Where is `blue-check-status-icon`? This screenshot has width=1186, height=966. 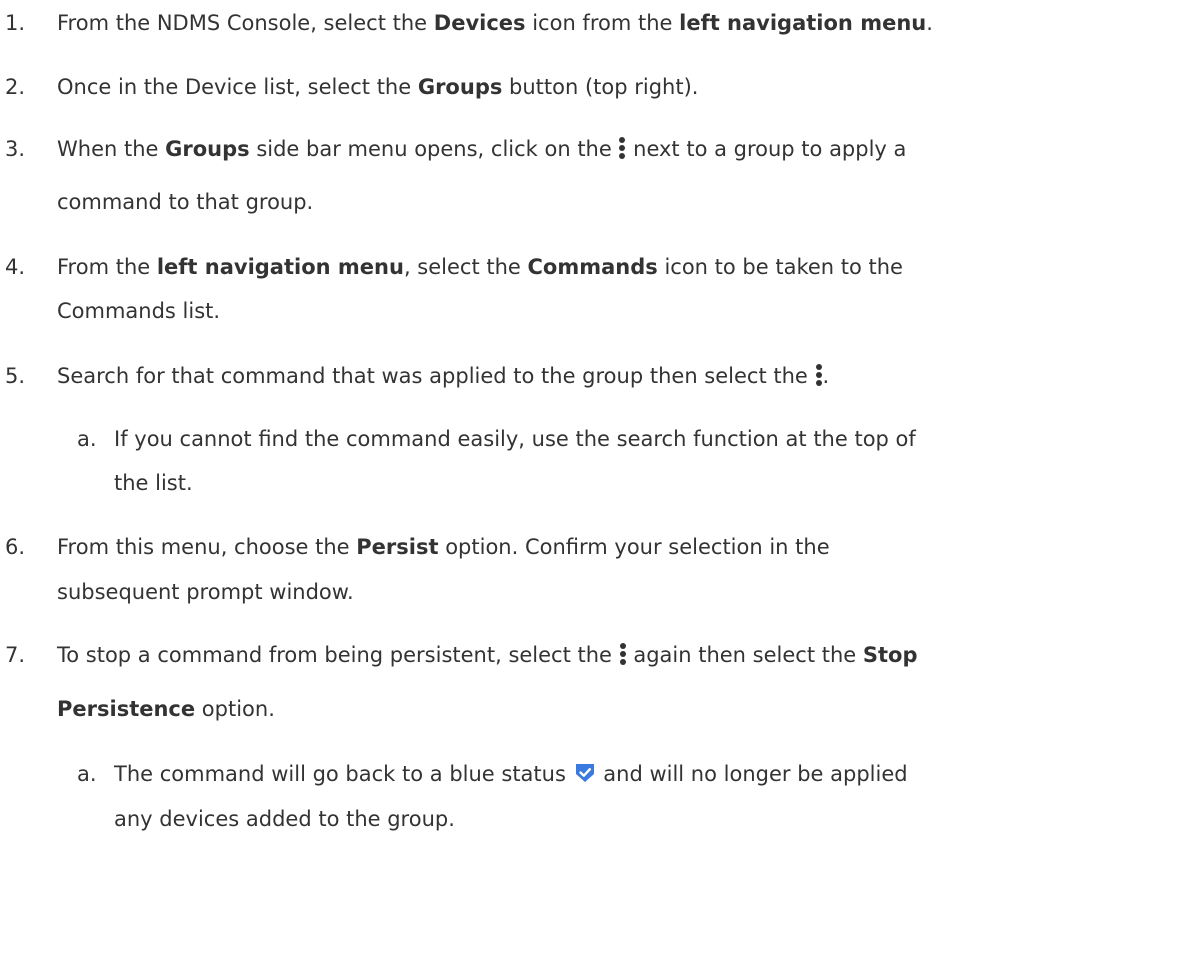
blue-check-status-icon is located at coordinates (585, 777).